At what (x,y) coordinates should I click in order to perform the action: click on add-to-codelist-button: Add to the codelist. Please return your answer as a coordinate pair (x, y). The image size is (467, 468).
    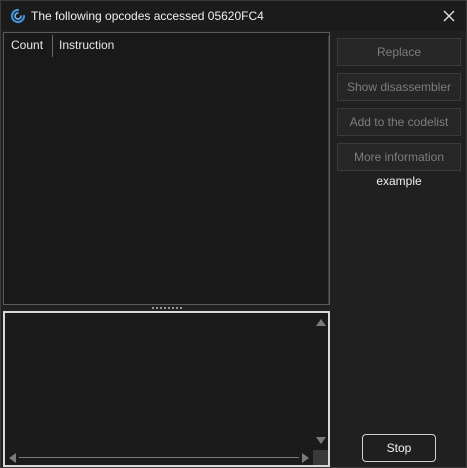
    Looking at the image, I should click on (399, 122).